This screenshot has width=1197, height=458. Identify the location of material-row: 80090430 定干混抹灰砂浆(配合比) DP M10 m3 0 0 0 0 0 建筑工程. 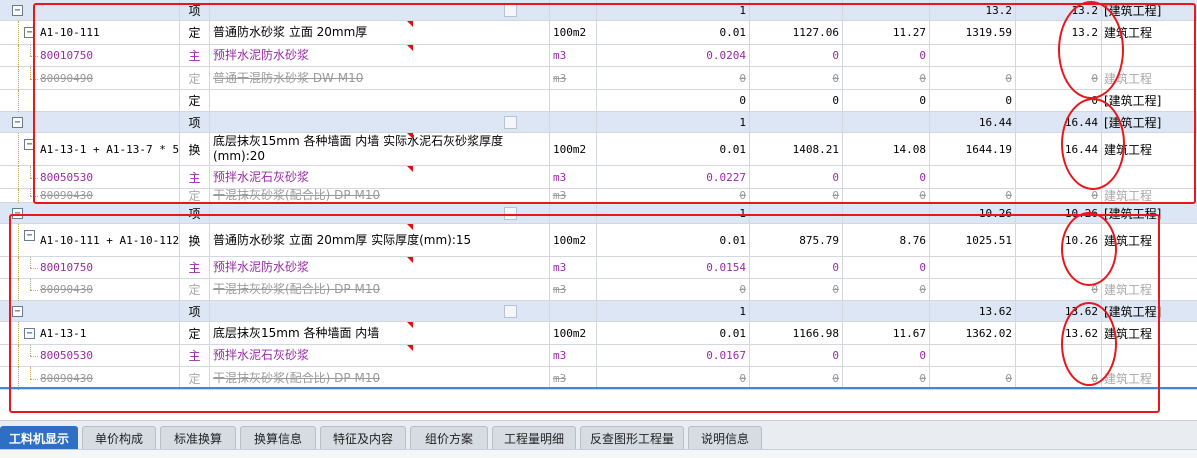
(598, 196).